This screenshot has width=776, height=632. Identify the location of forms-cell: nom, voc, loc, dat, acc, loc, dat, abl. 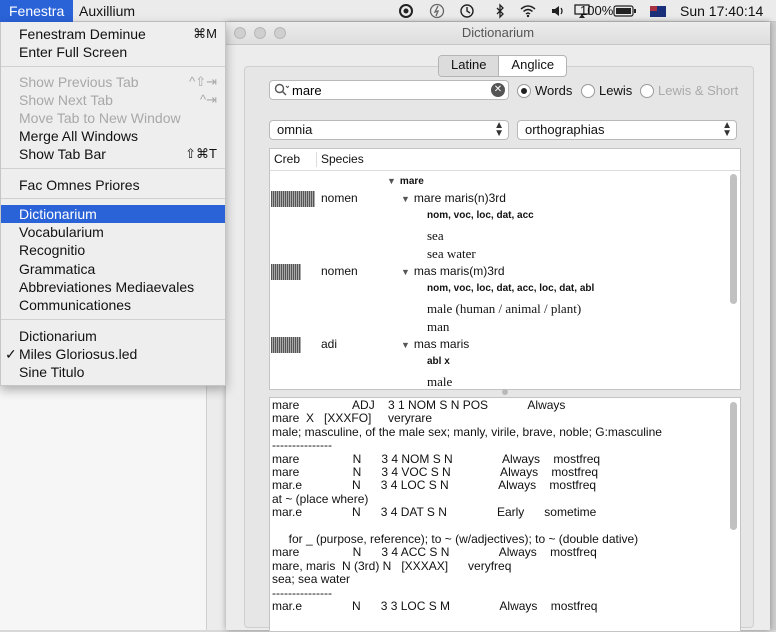
(511, 288).